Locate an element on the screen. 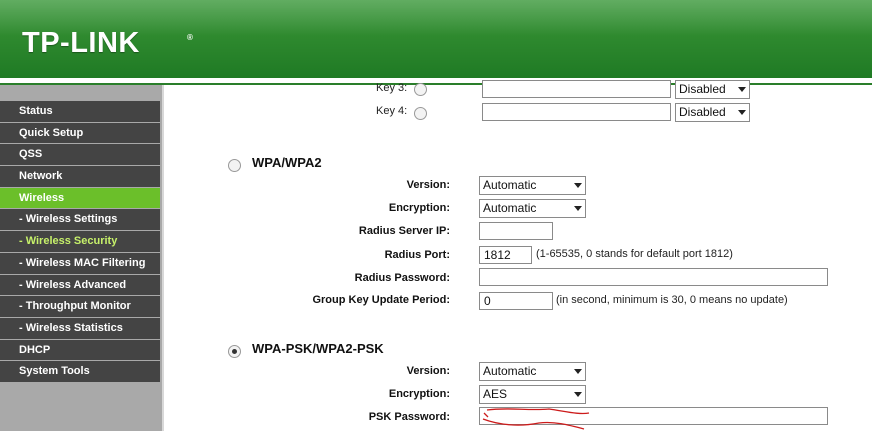 This screenshot has width=872, height=431. psk-version-select: Automatic is located at coordinates (532, 371).